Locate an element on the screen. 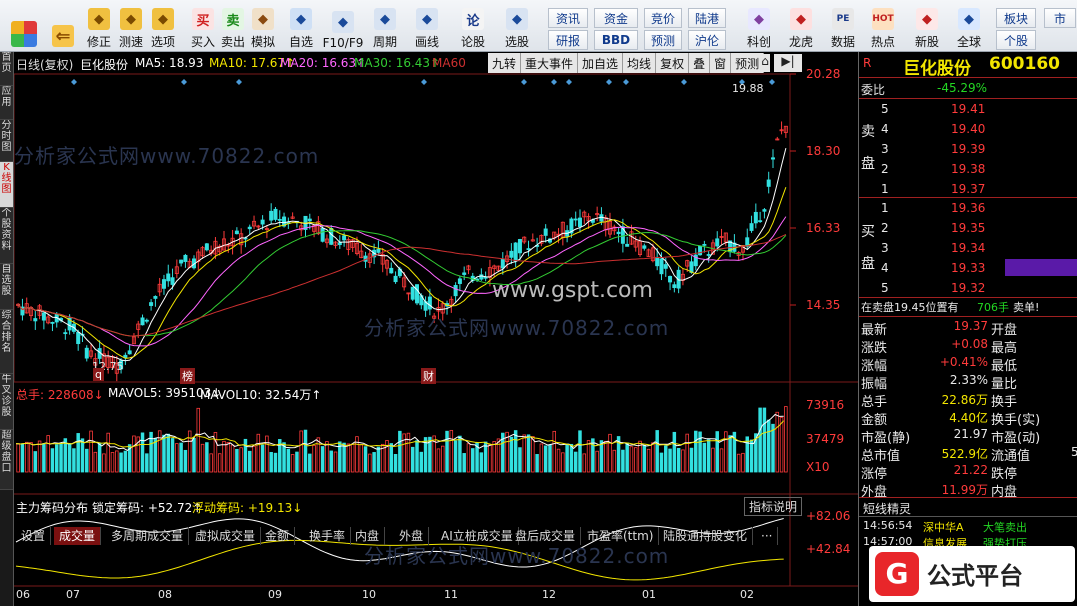 The width and height of the screenshot is (1077, 606). indicator-help-button: 指标说明 is located at coordinates (773, 506).